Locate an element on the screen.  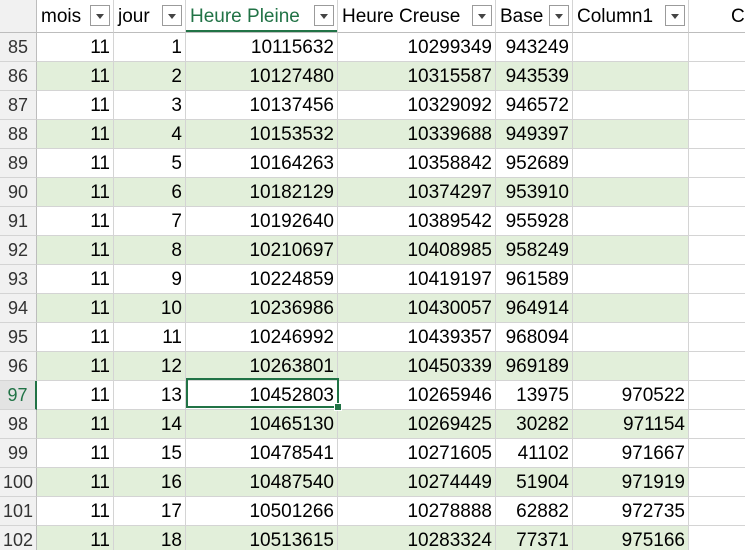
cell-base: 41102 is located at coordinates (534, 453).